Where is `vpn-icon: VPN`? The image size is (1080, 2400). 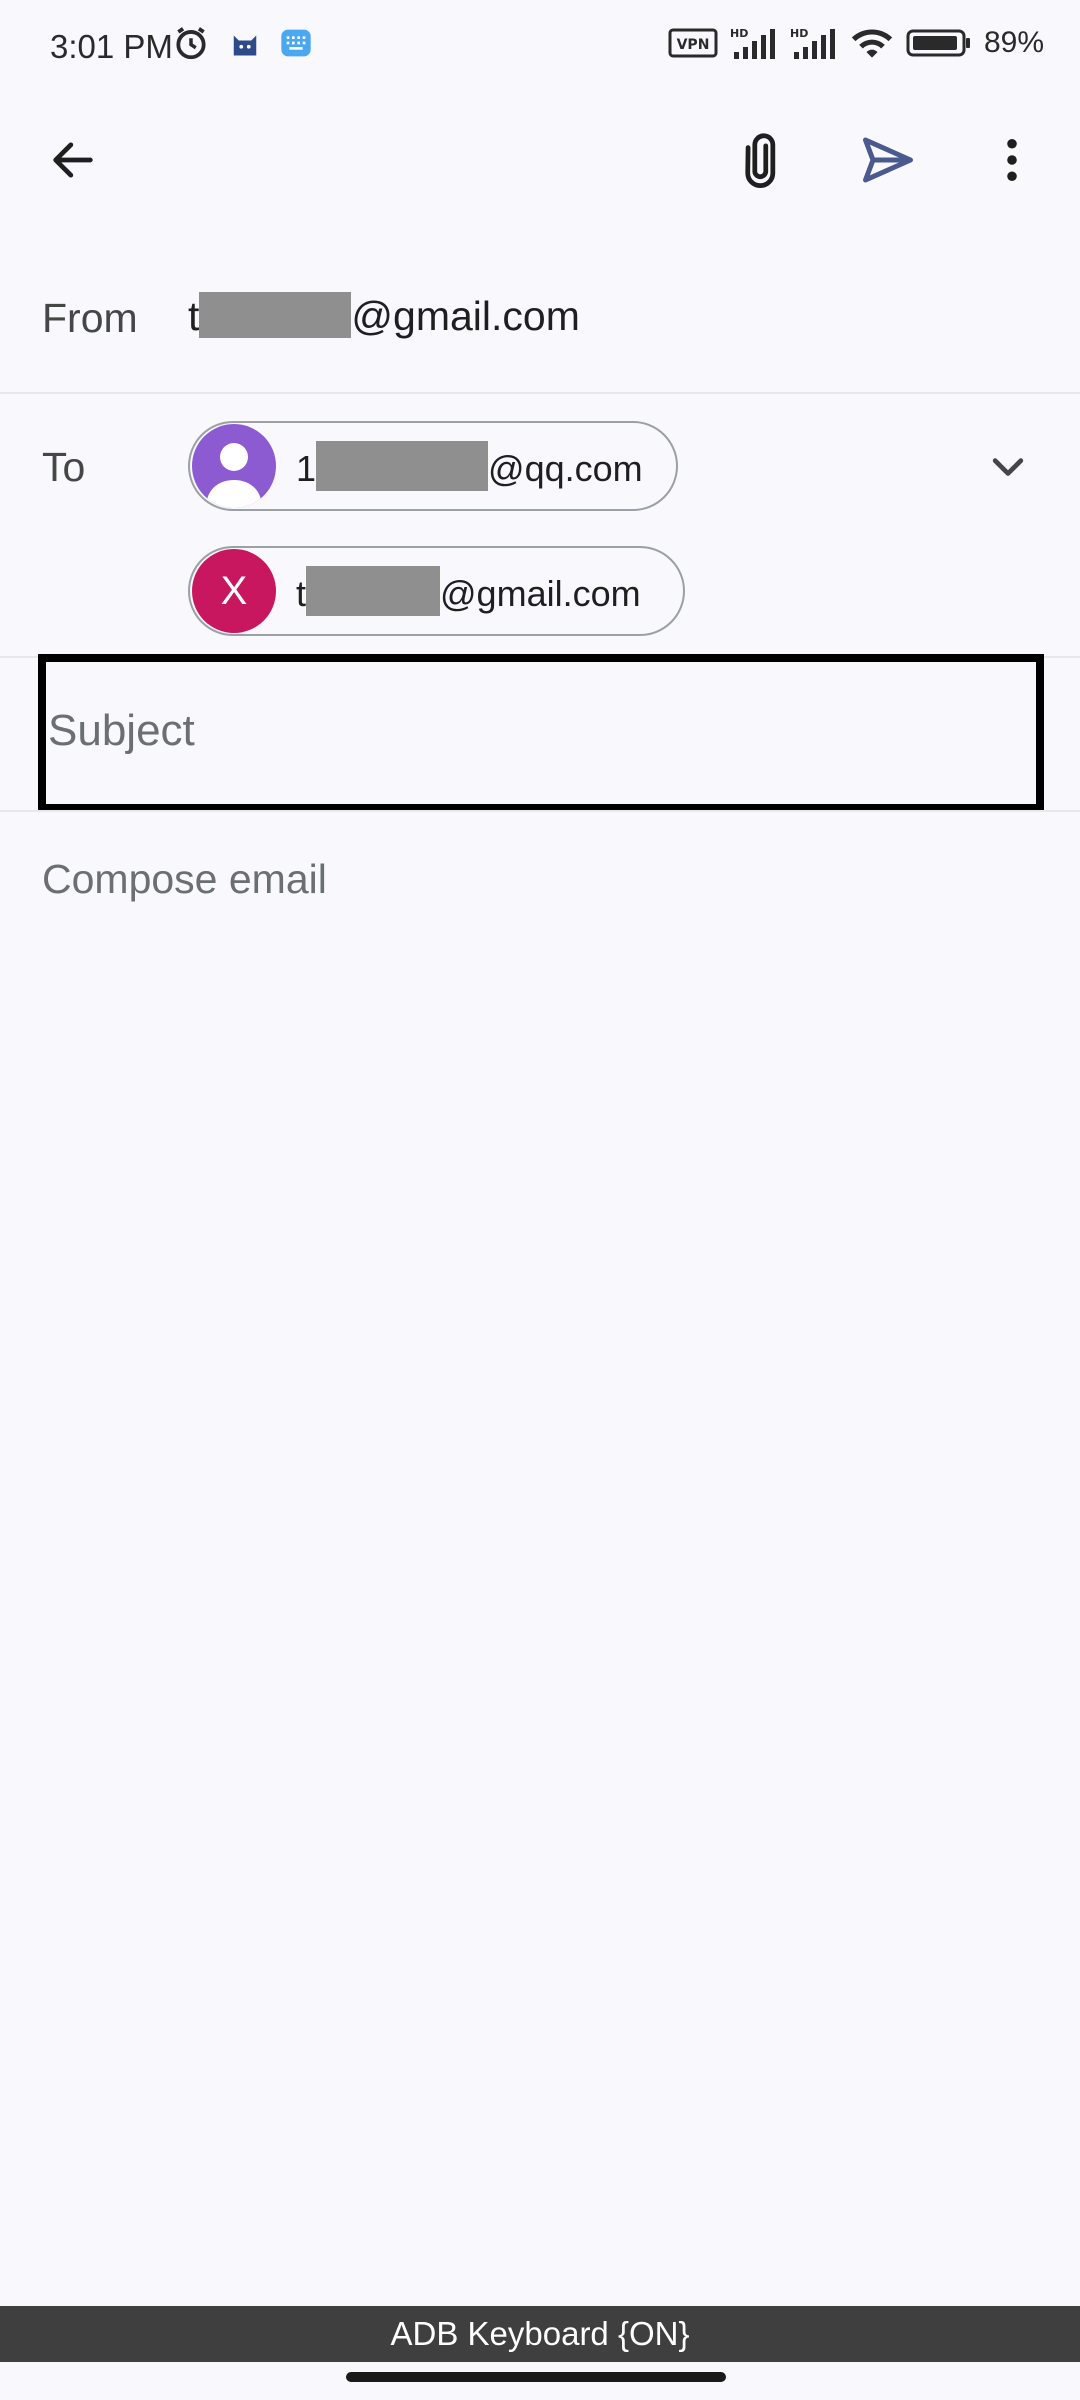 vpn-icon: VPN is located at coordinates (693, 43).